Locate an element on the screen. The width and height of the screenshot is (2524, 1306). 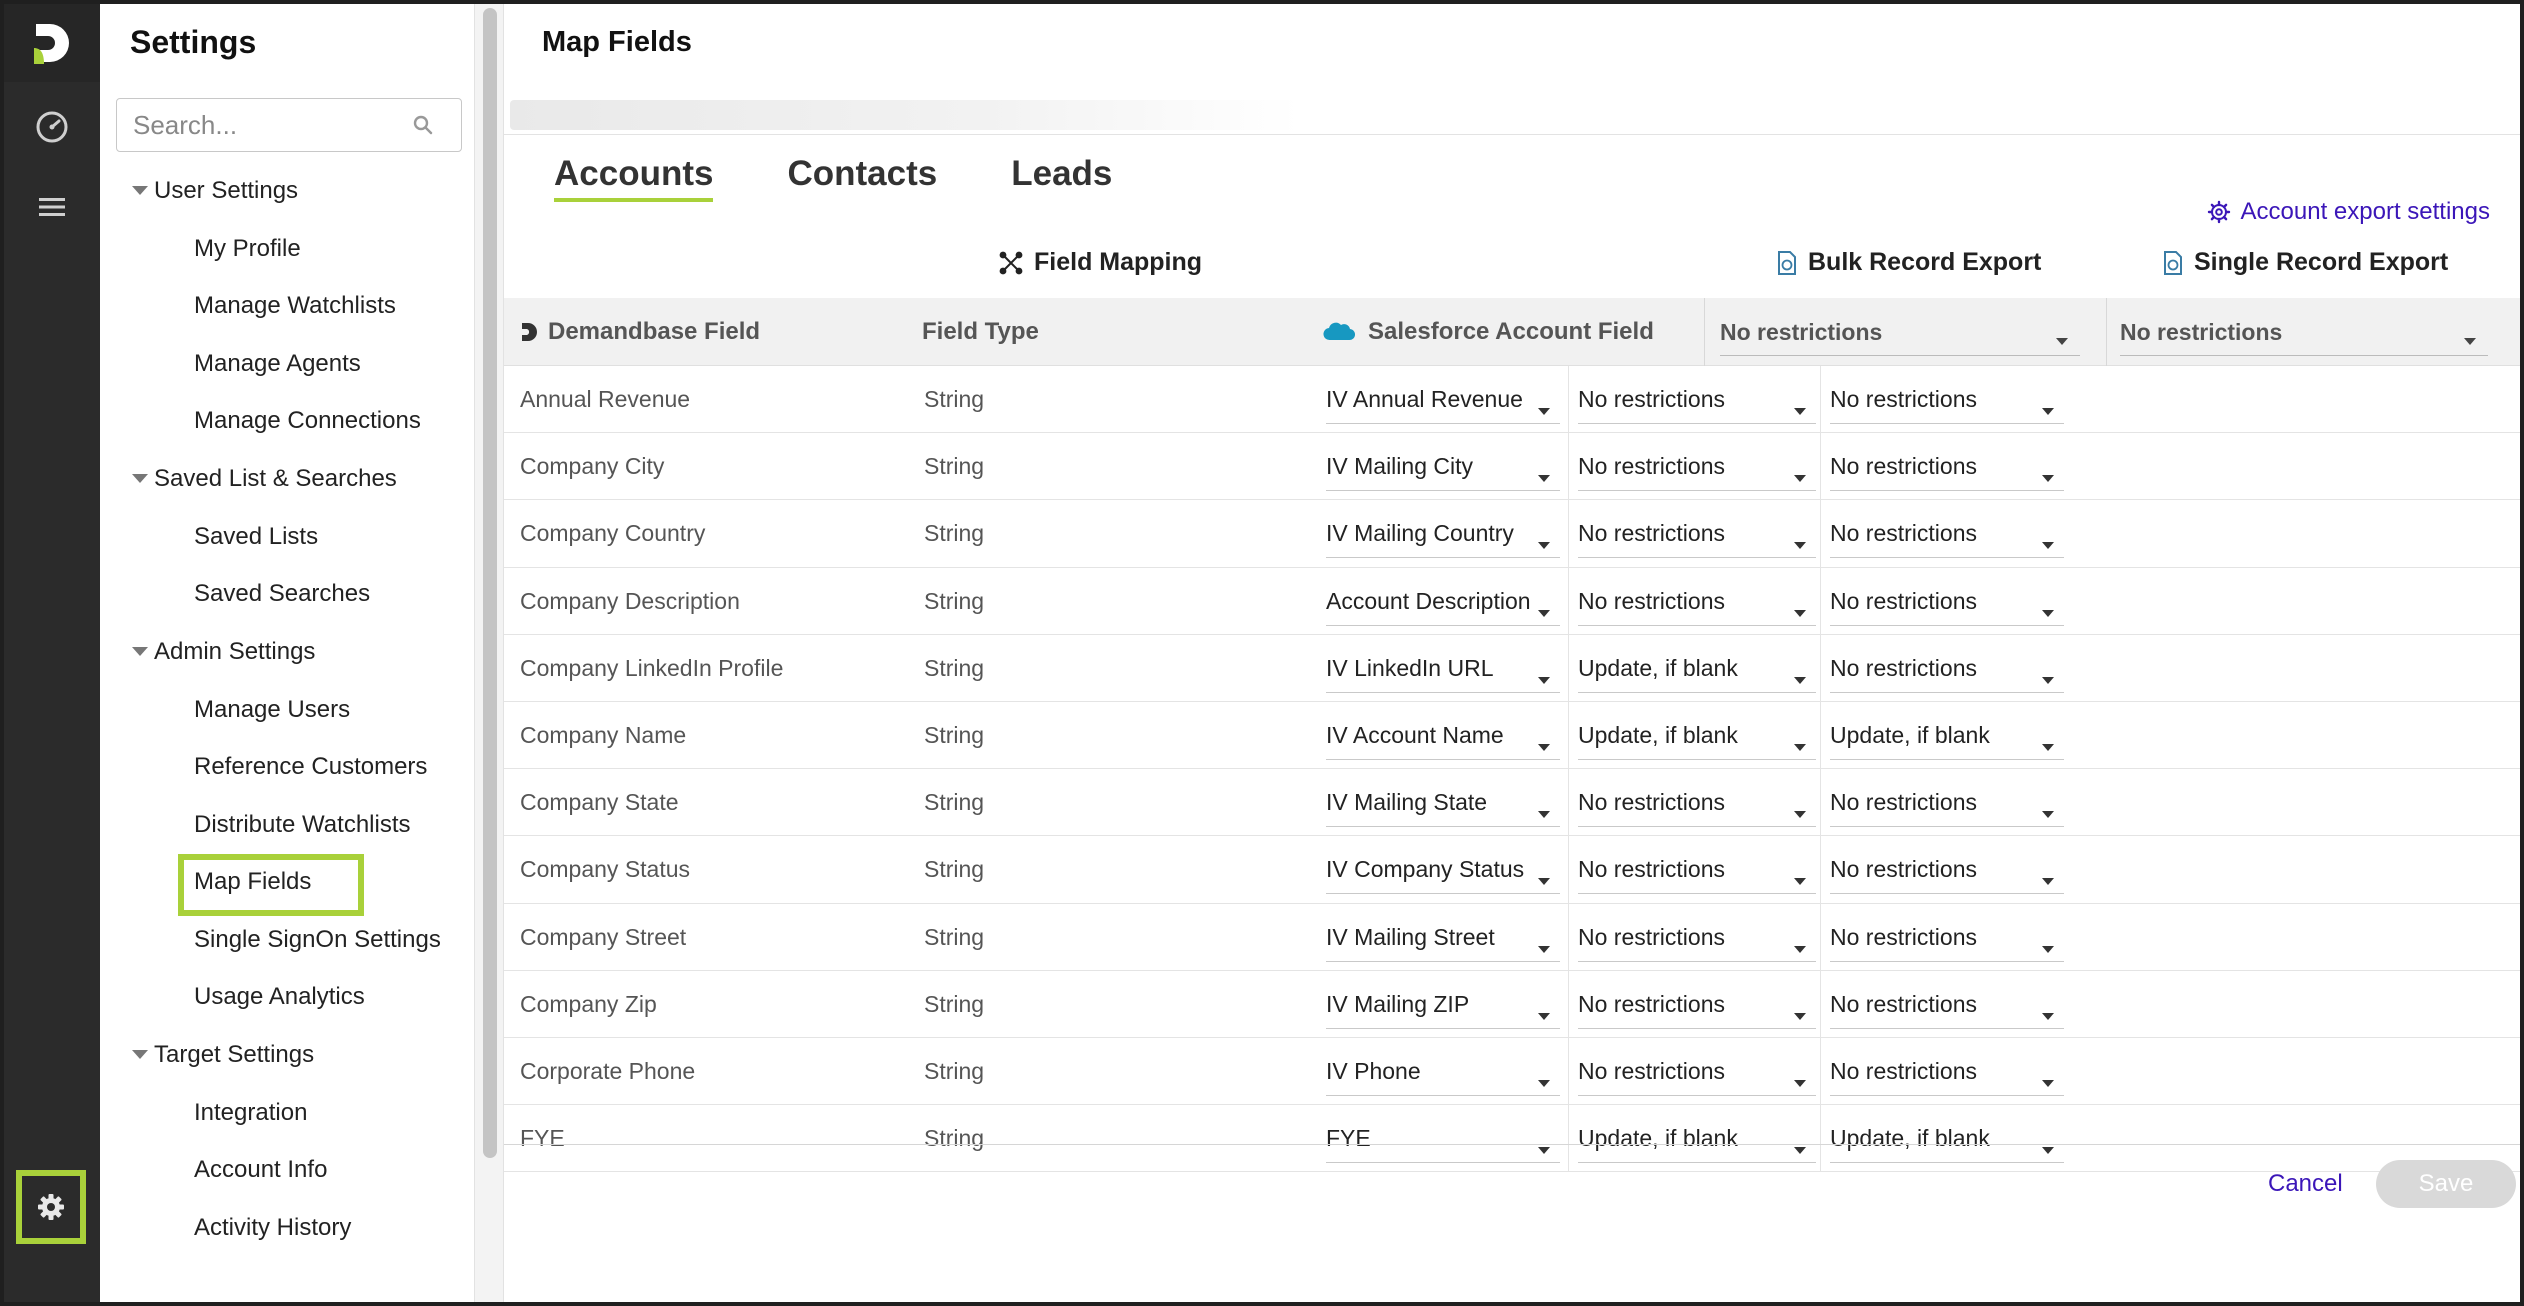
select-value: IV Mailing ZIP is located at coordinates (1398, 1003).